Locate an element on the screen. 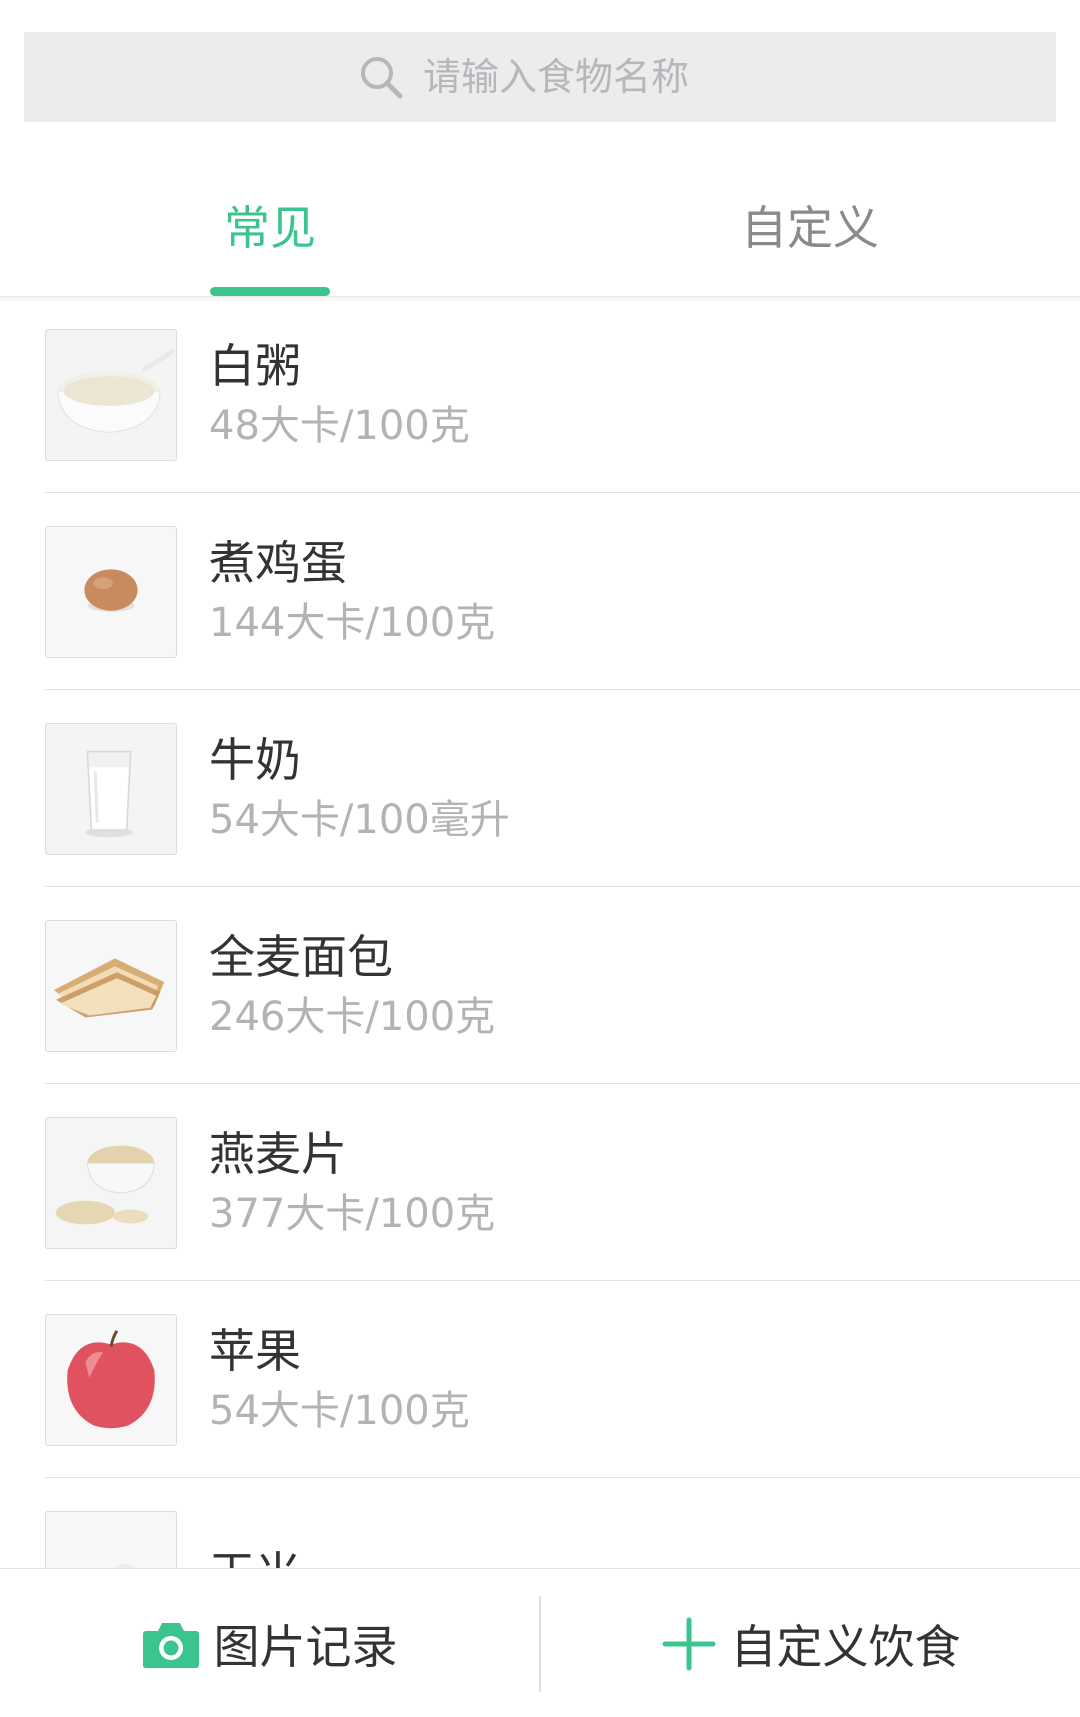  food-item-oatmeal: 燕麦片 377大卡/100克 is located at coordinates (540, 1182).